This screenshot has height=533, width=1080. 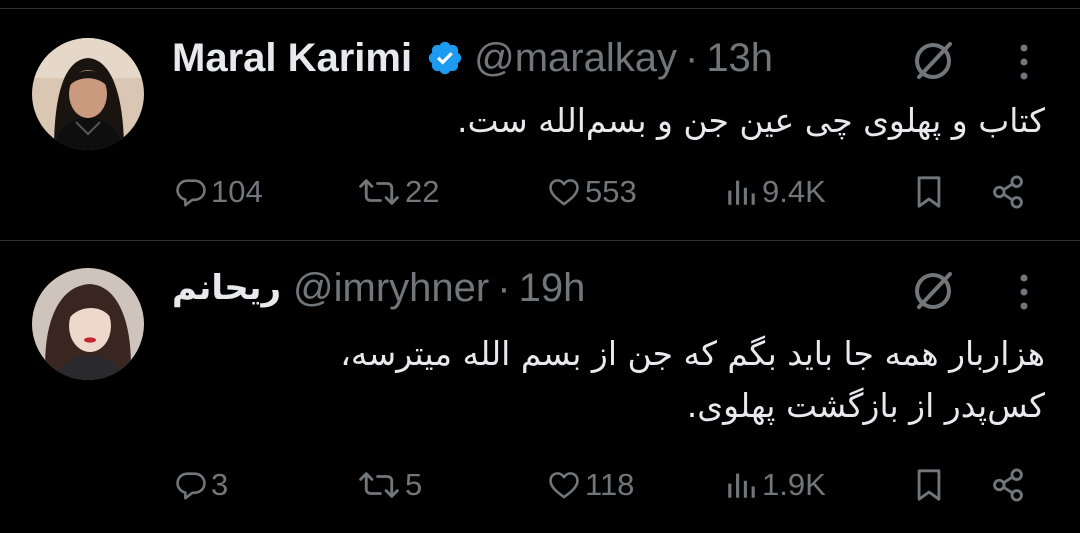 I want to click on tweet-actions: 104 22 553 9.4K, so click(x=540, y=192).